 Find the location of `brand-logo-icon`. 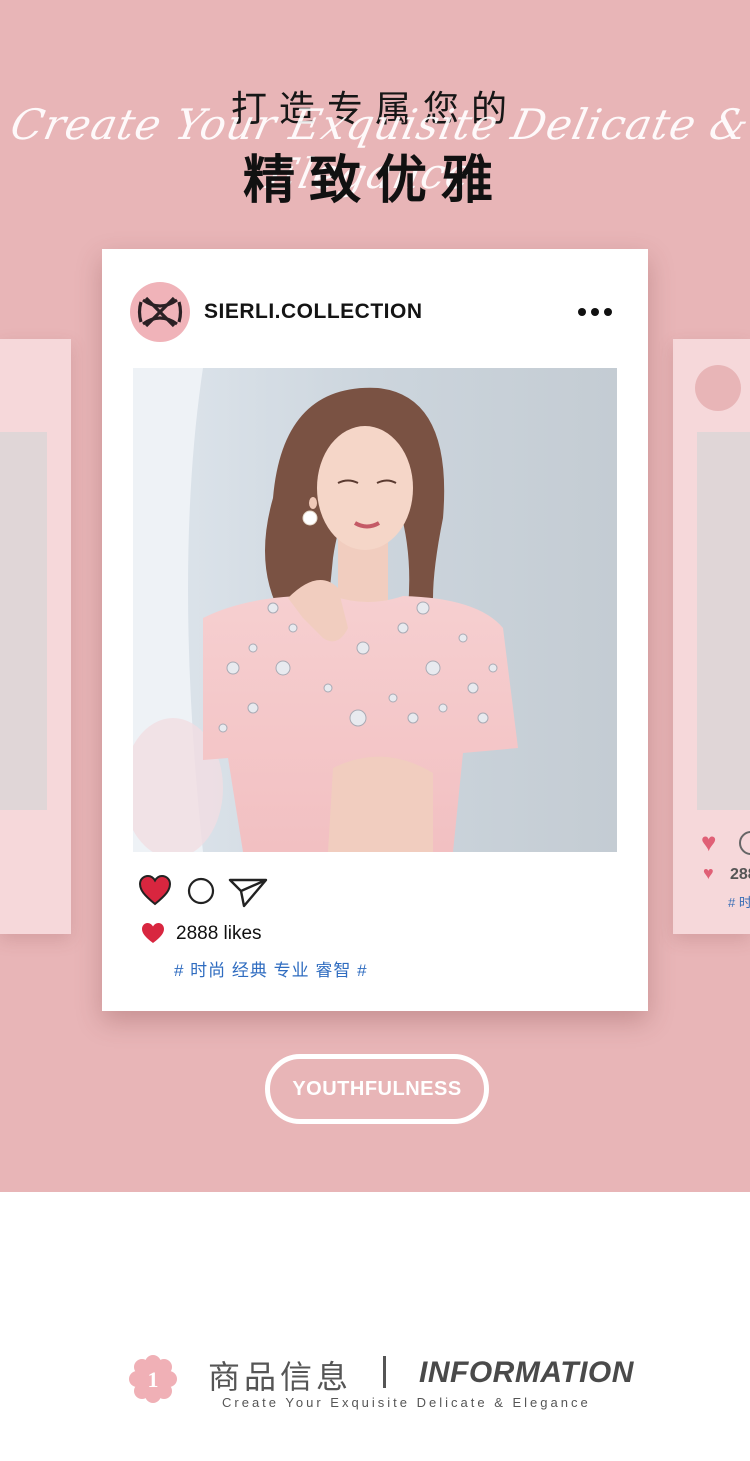

brand-logo-icon is located at coordinates (160, 312).